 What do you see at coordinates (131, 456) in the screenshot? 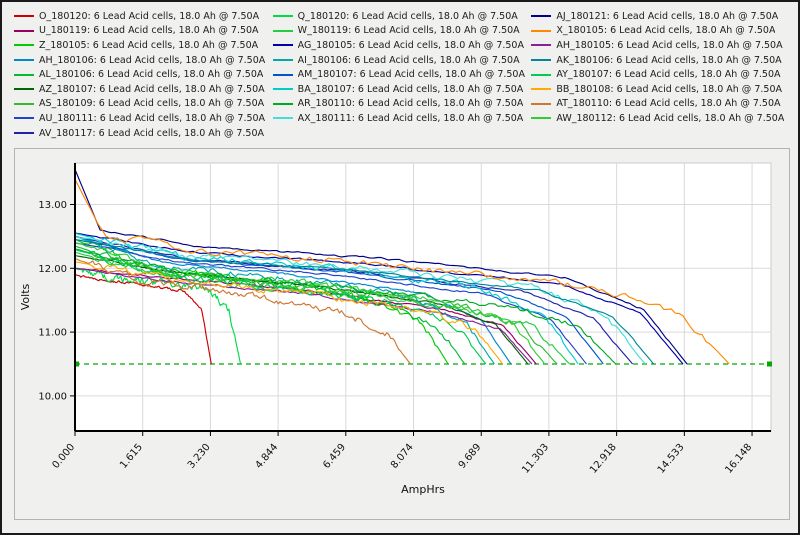
I see `x-tick-label: 1.615` at bounding box center [131, 456].